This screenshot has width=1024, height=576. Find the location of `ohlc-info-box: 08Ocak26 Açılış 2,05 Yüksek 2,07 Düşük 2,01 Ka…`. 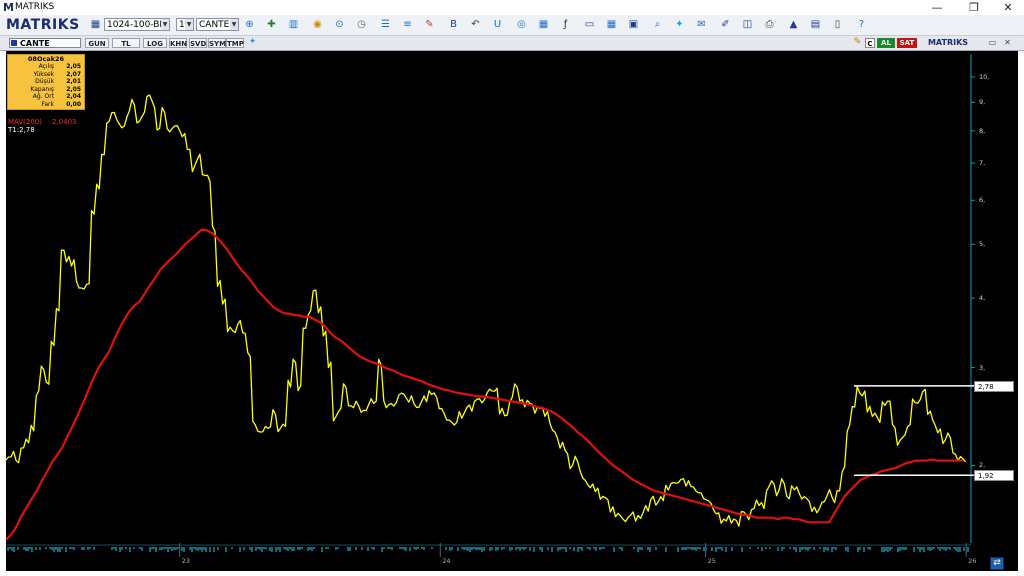

ohlc-info-box: 08Ocak26 Açılış 2,05 Yüksek 2,07 Düşük 2,01 Ka… is located at coordinates (46, 82).